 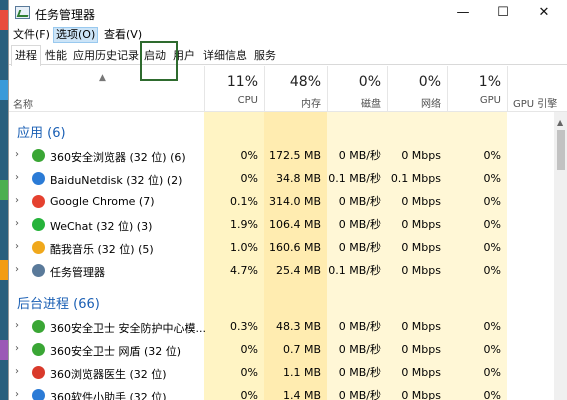 I want to click on process-row: › 360浏览器医生 (32 位) 0% 1.1 MB 0 MB/秒 0 Mbps 0%, so click(x=281, y=372).